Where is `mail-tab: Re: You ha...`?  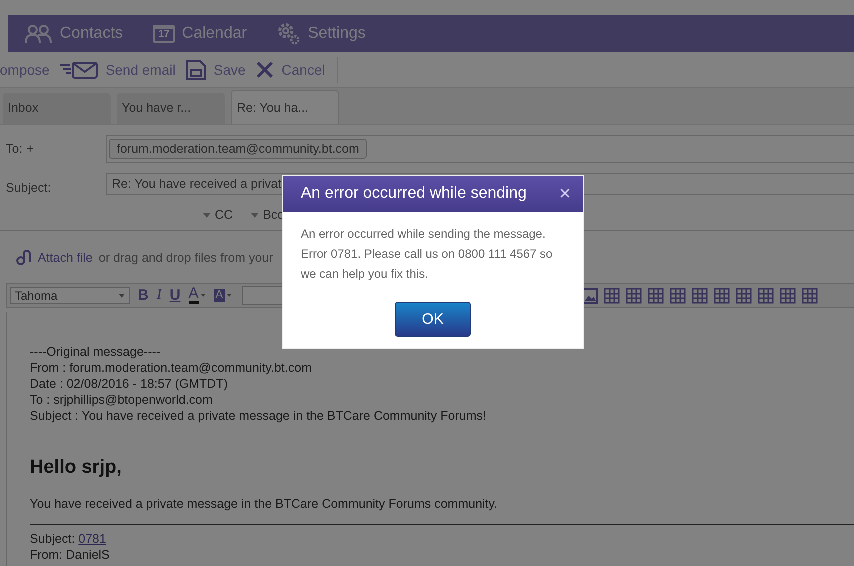
mail-tab: Re: You ha... is located at coordinates (285, 107).